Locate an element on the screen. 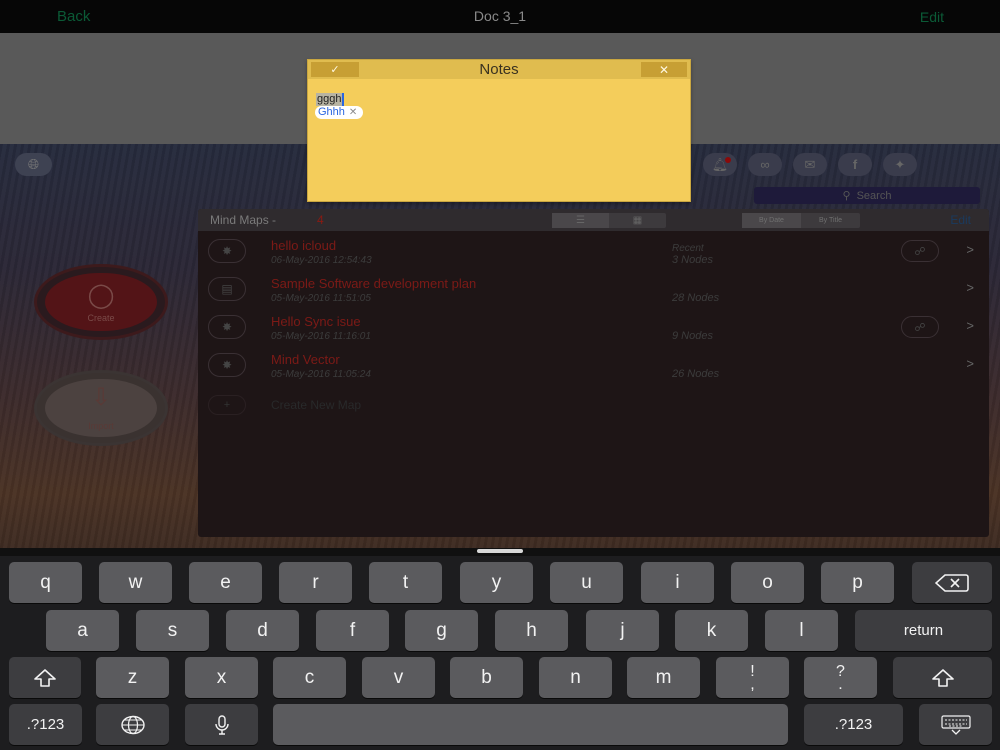  notification-icon: 🔔︎ is located at coordinates (720, 164).